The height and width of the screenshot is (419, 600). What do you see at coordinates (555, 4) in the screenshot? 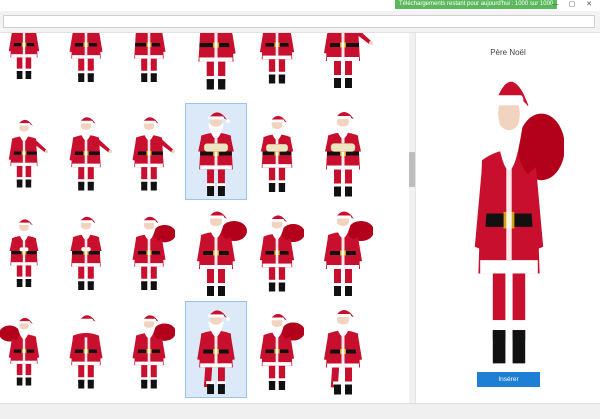
I see `minimize-icon: —` at bounding box center [555, 4].